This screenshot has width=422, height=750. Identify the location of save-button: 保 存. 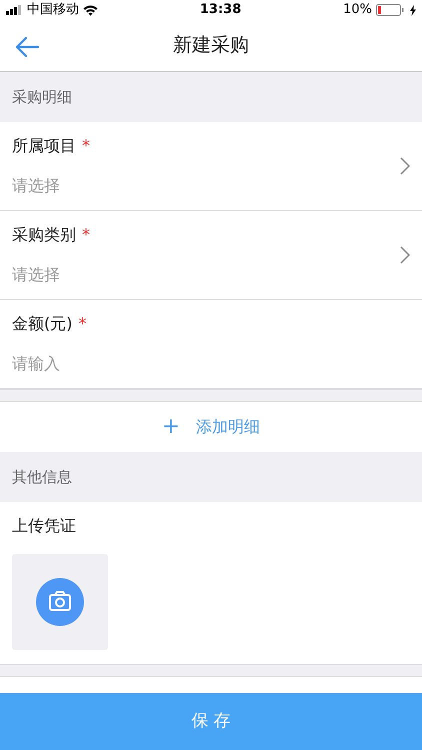
(211, 721).